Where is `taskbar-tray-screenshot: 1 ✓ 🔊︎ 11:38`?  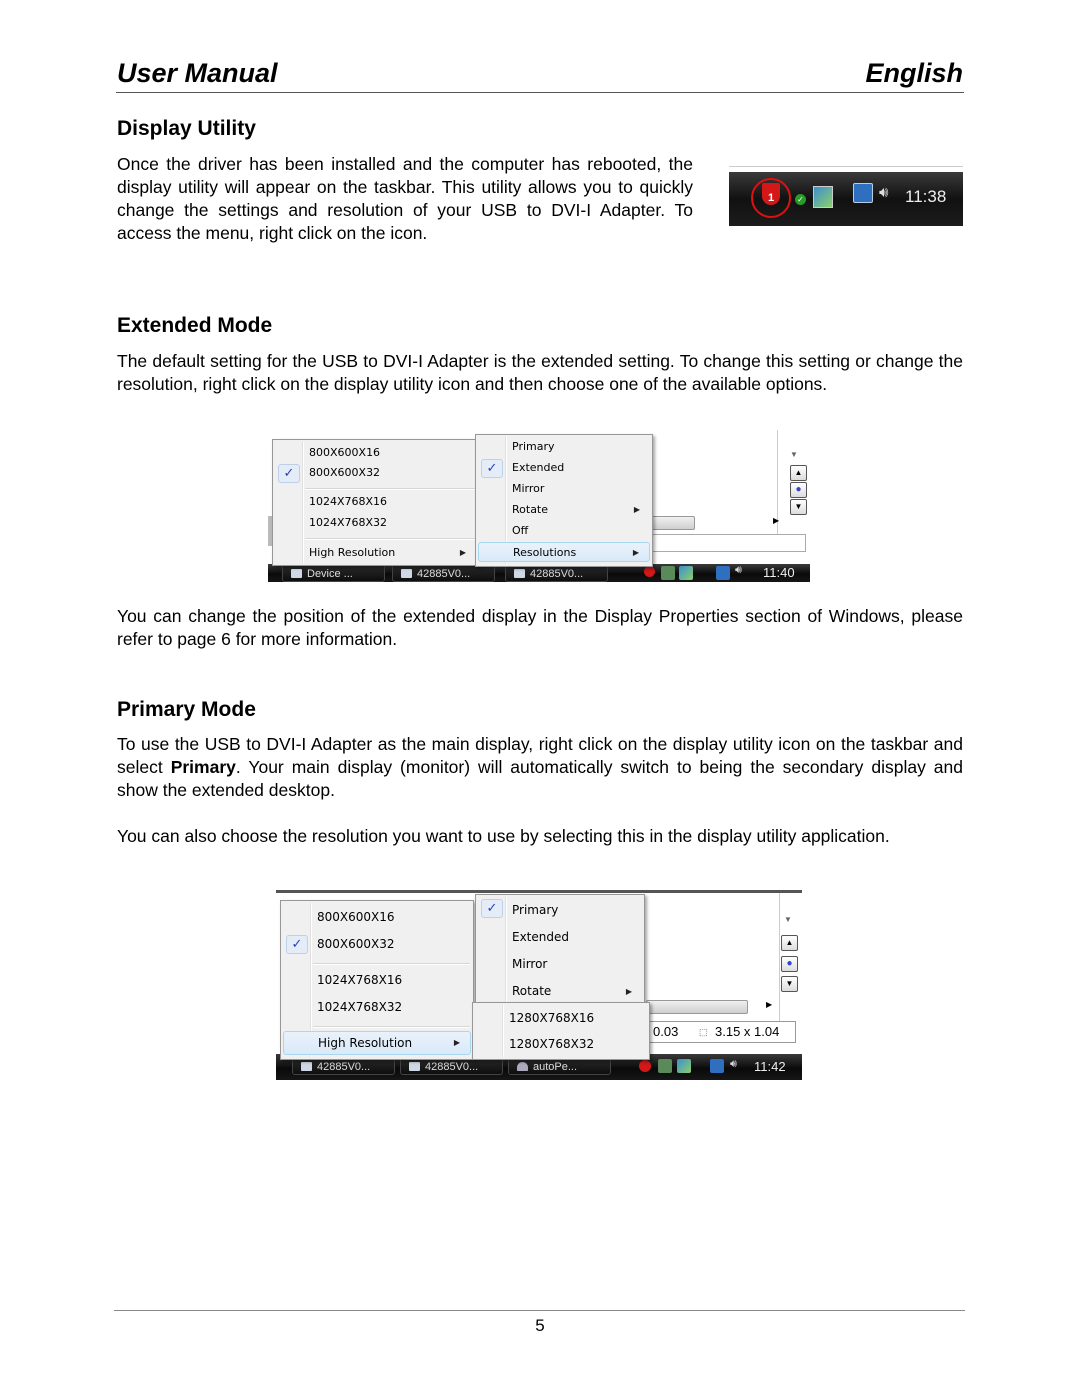 taskbar-tray-screenshot: 1 ✓ 🔊︎ 11:38 is located at coordinates (846, 196).